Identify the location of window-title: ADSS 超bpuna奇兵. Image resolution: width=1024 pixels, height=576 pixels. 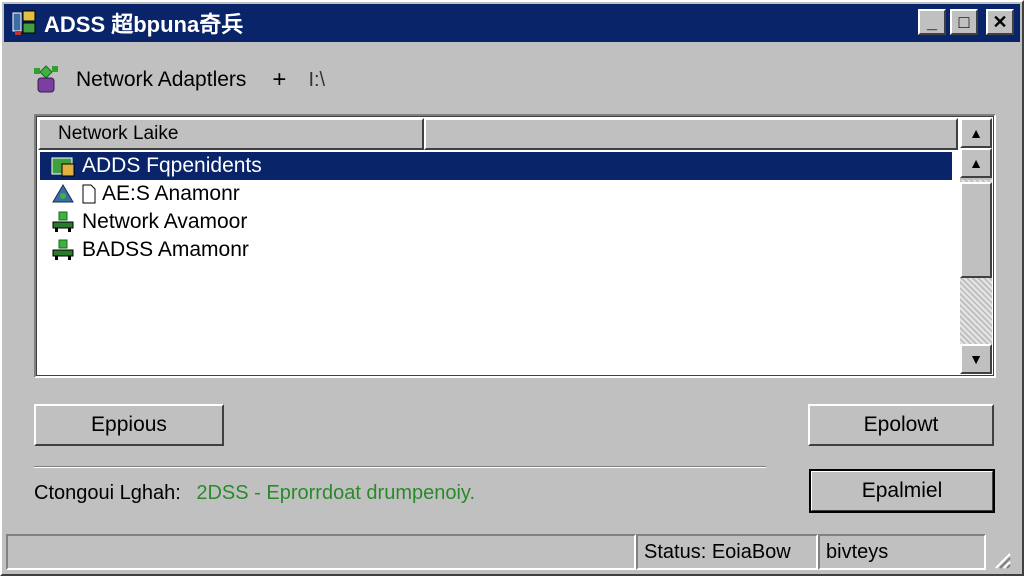
(144, 24).